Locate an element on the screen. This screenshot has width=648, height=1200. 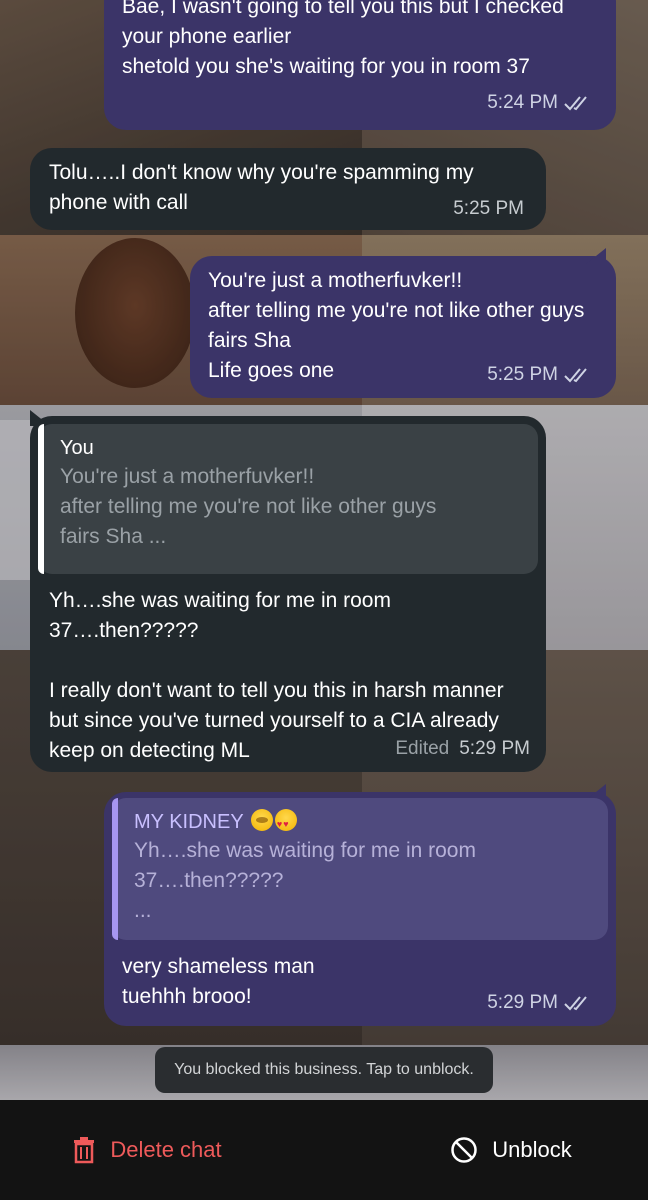
block-icon is located at coordinates (464, 1150).